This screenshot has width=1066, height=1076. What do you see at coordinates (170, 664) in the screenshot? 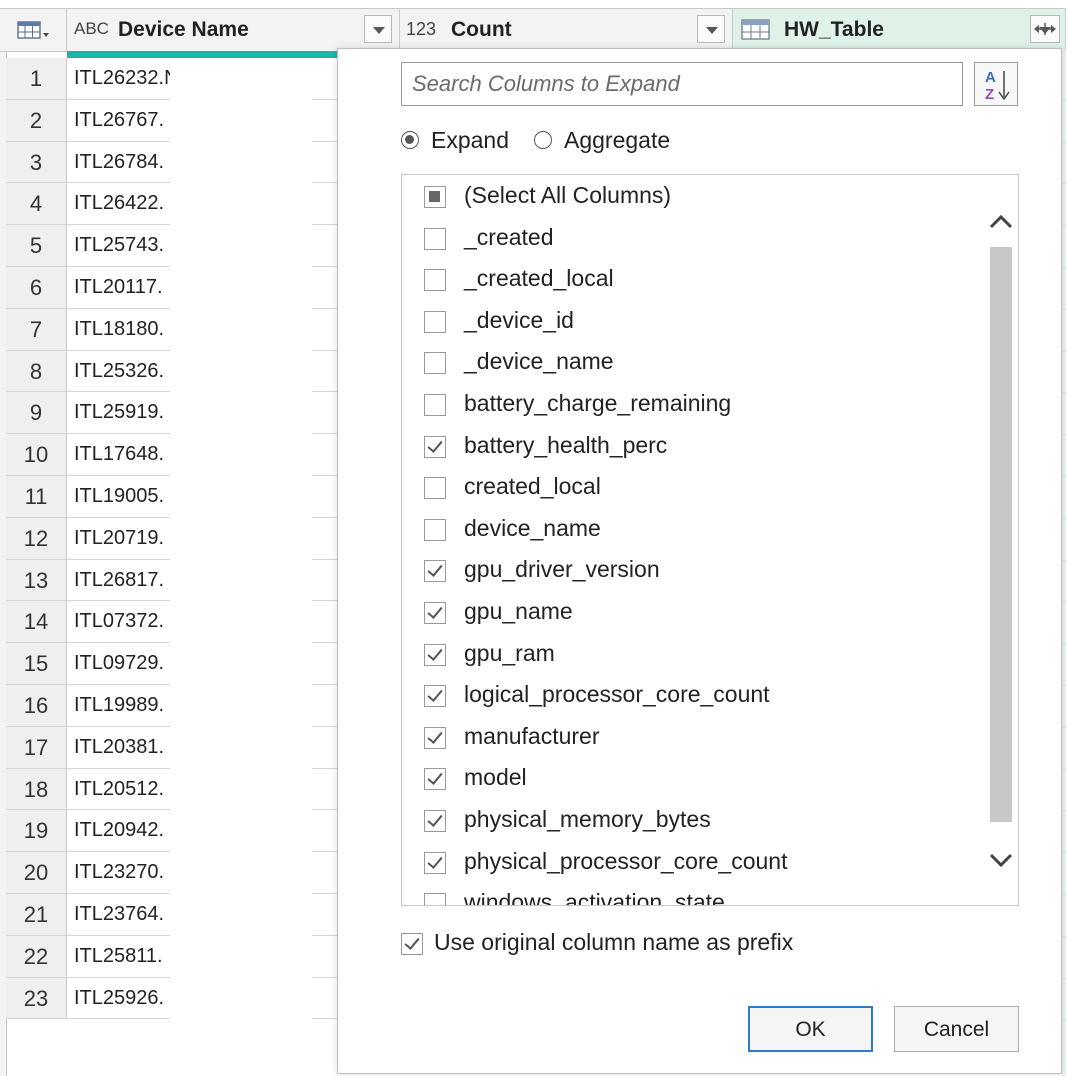
I see `table-row: 15 ITL09729.` at bounding box center [170, 664].